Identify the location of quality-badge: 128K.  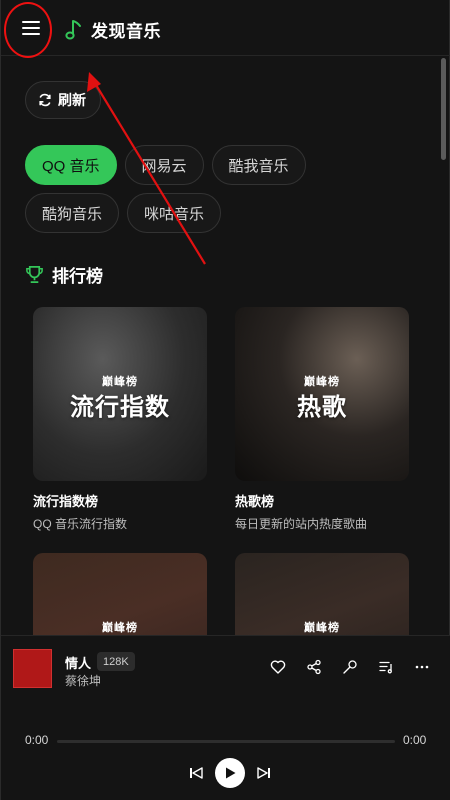
(116, 661).